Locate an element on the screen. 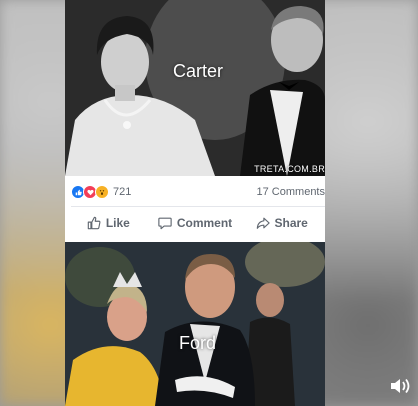 The width and height of the screenshot is (418, 406). like-label: Like is located at coordinates (117, 223).